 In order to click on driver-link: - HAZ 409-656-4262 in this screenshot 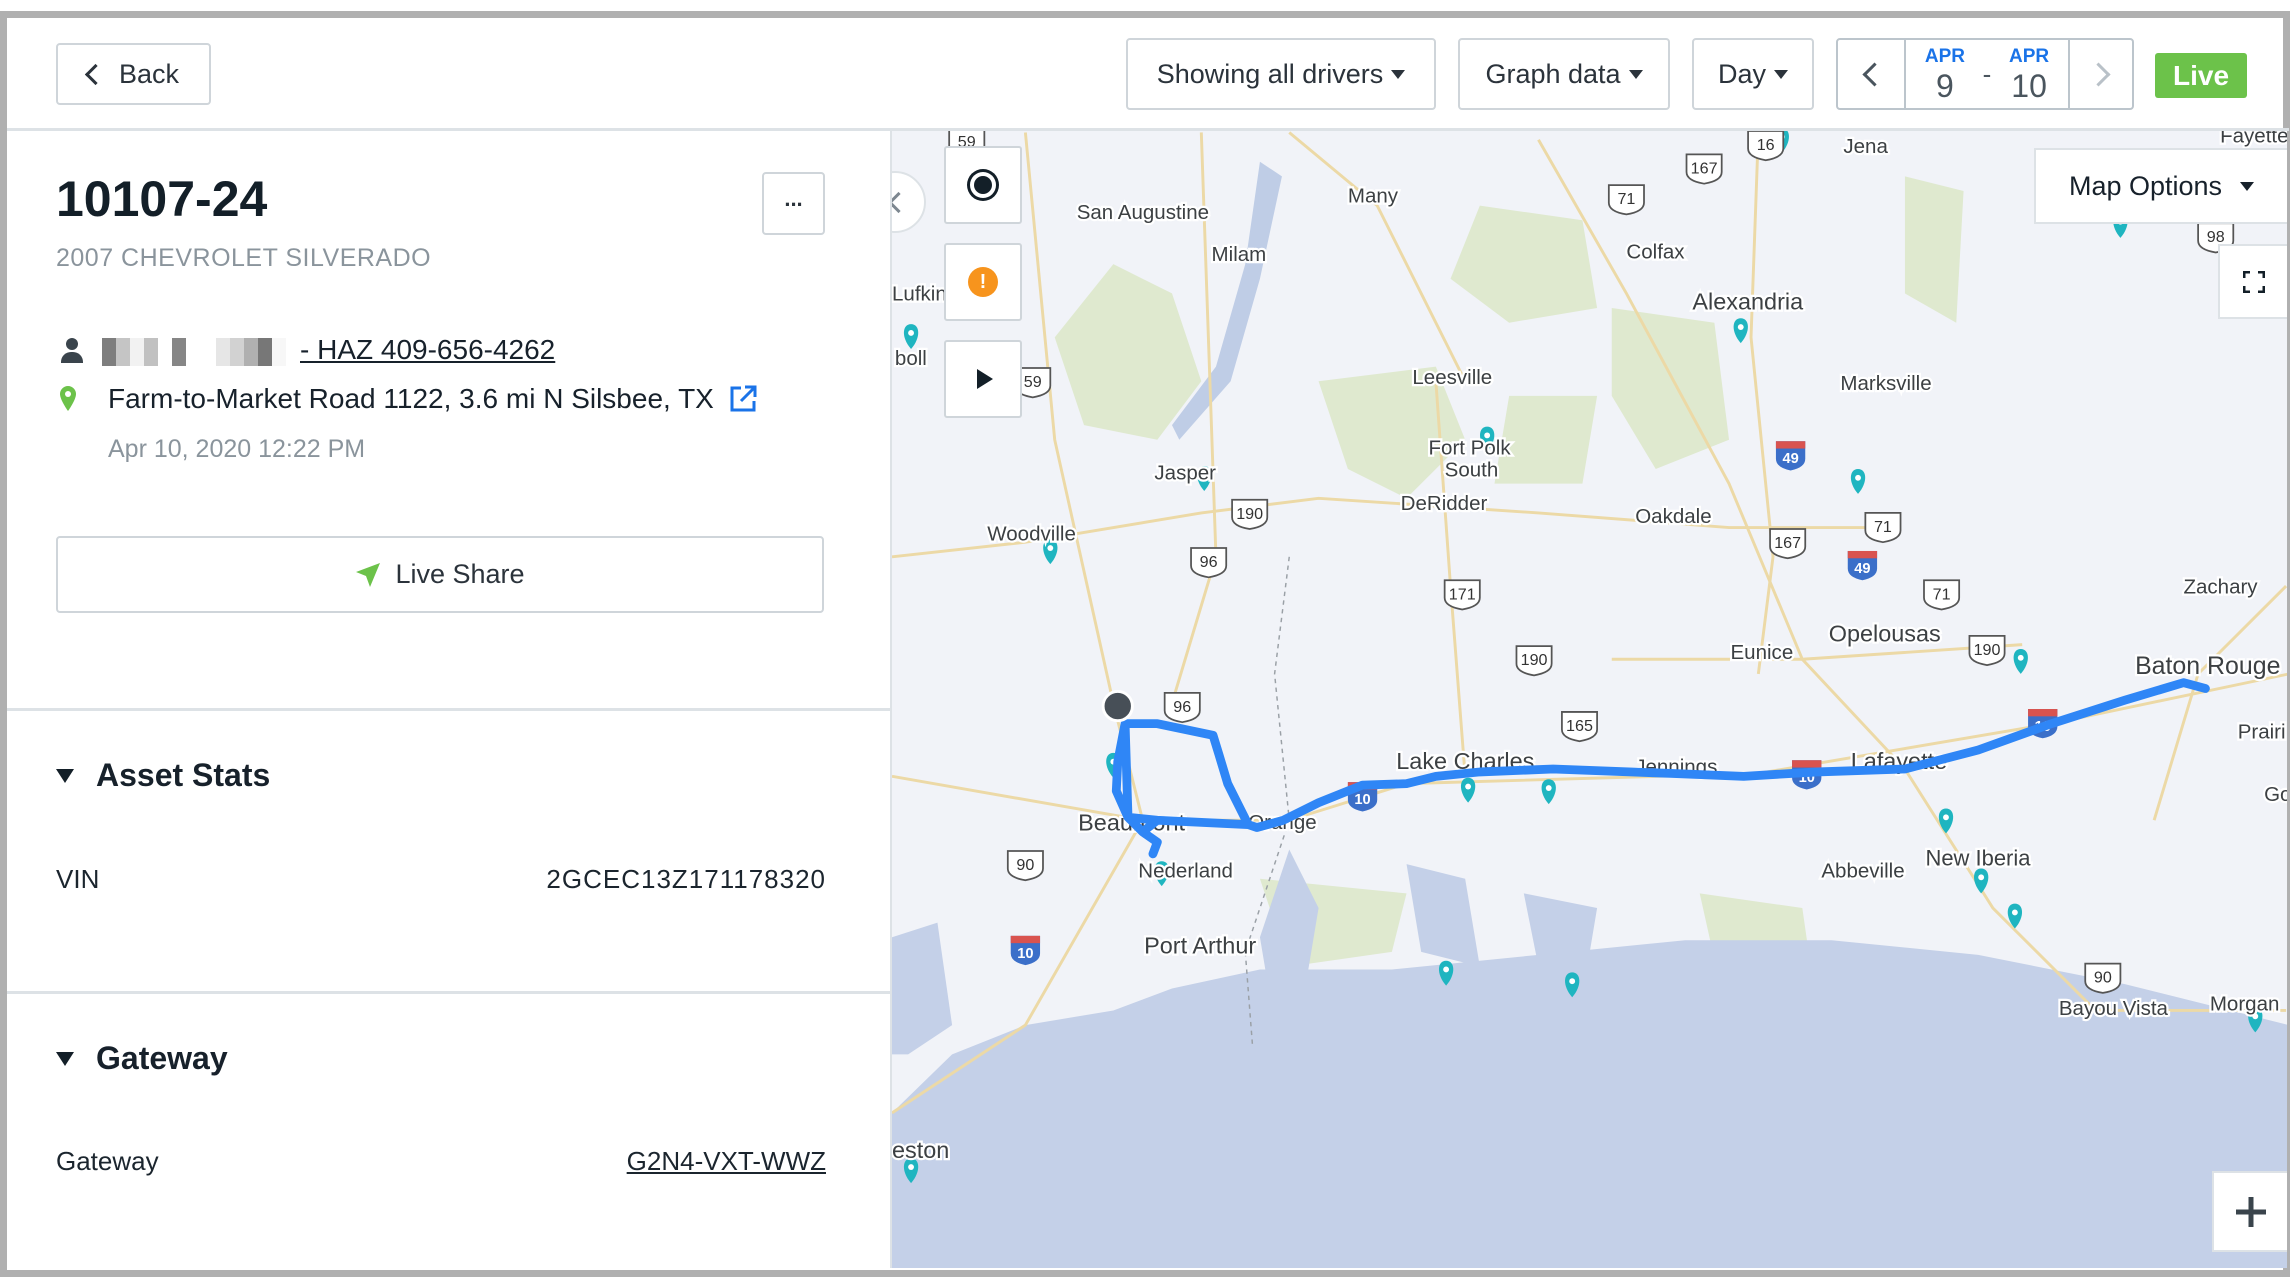, I will do `click(427, 350)`.